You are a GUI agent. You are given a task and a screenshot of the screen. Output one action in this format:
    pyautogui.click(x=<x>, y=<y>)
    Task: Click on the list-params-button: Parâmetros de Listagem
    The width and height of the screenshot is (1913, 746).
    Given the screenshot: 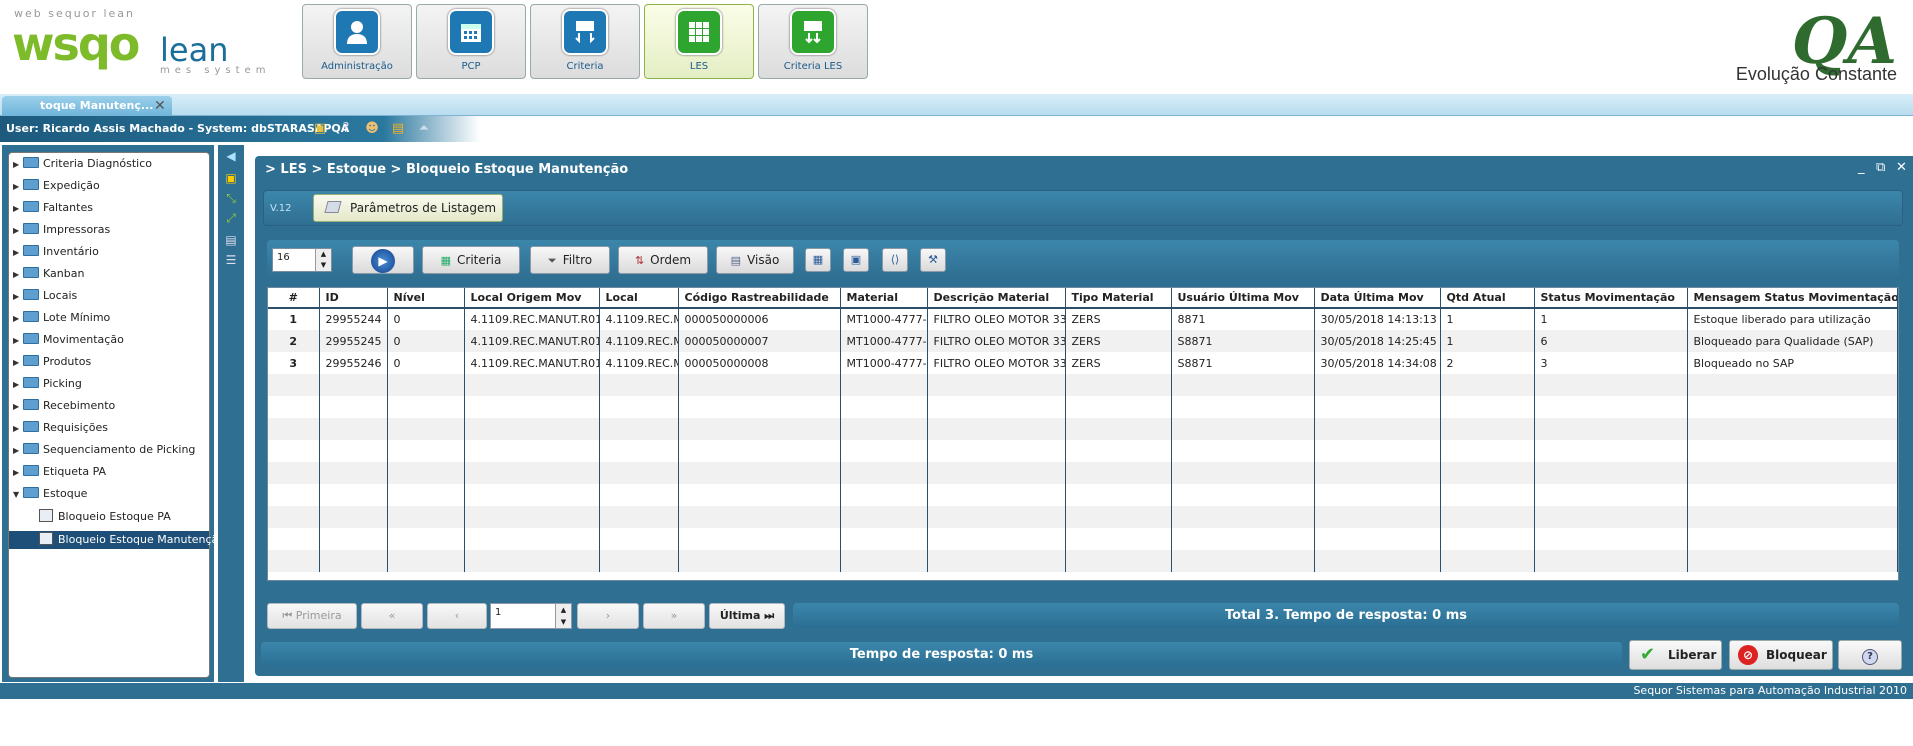 What is the action you would take?
    pyautogui.click(x=408, y=208)
    